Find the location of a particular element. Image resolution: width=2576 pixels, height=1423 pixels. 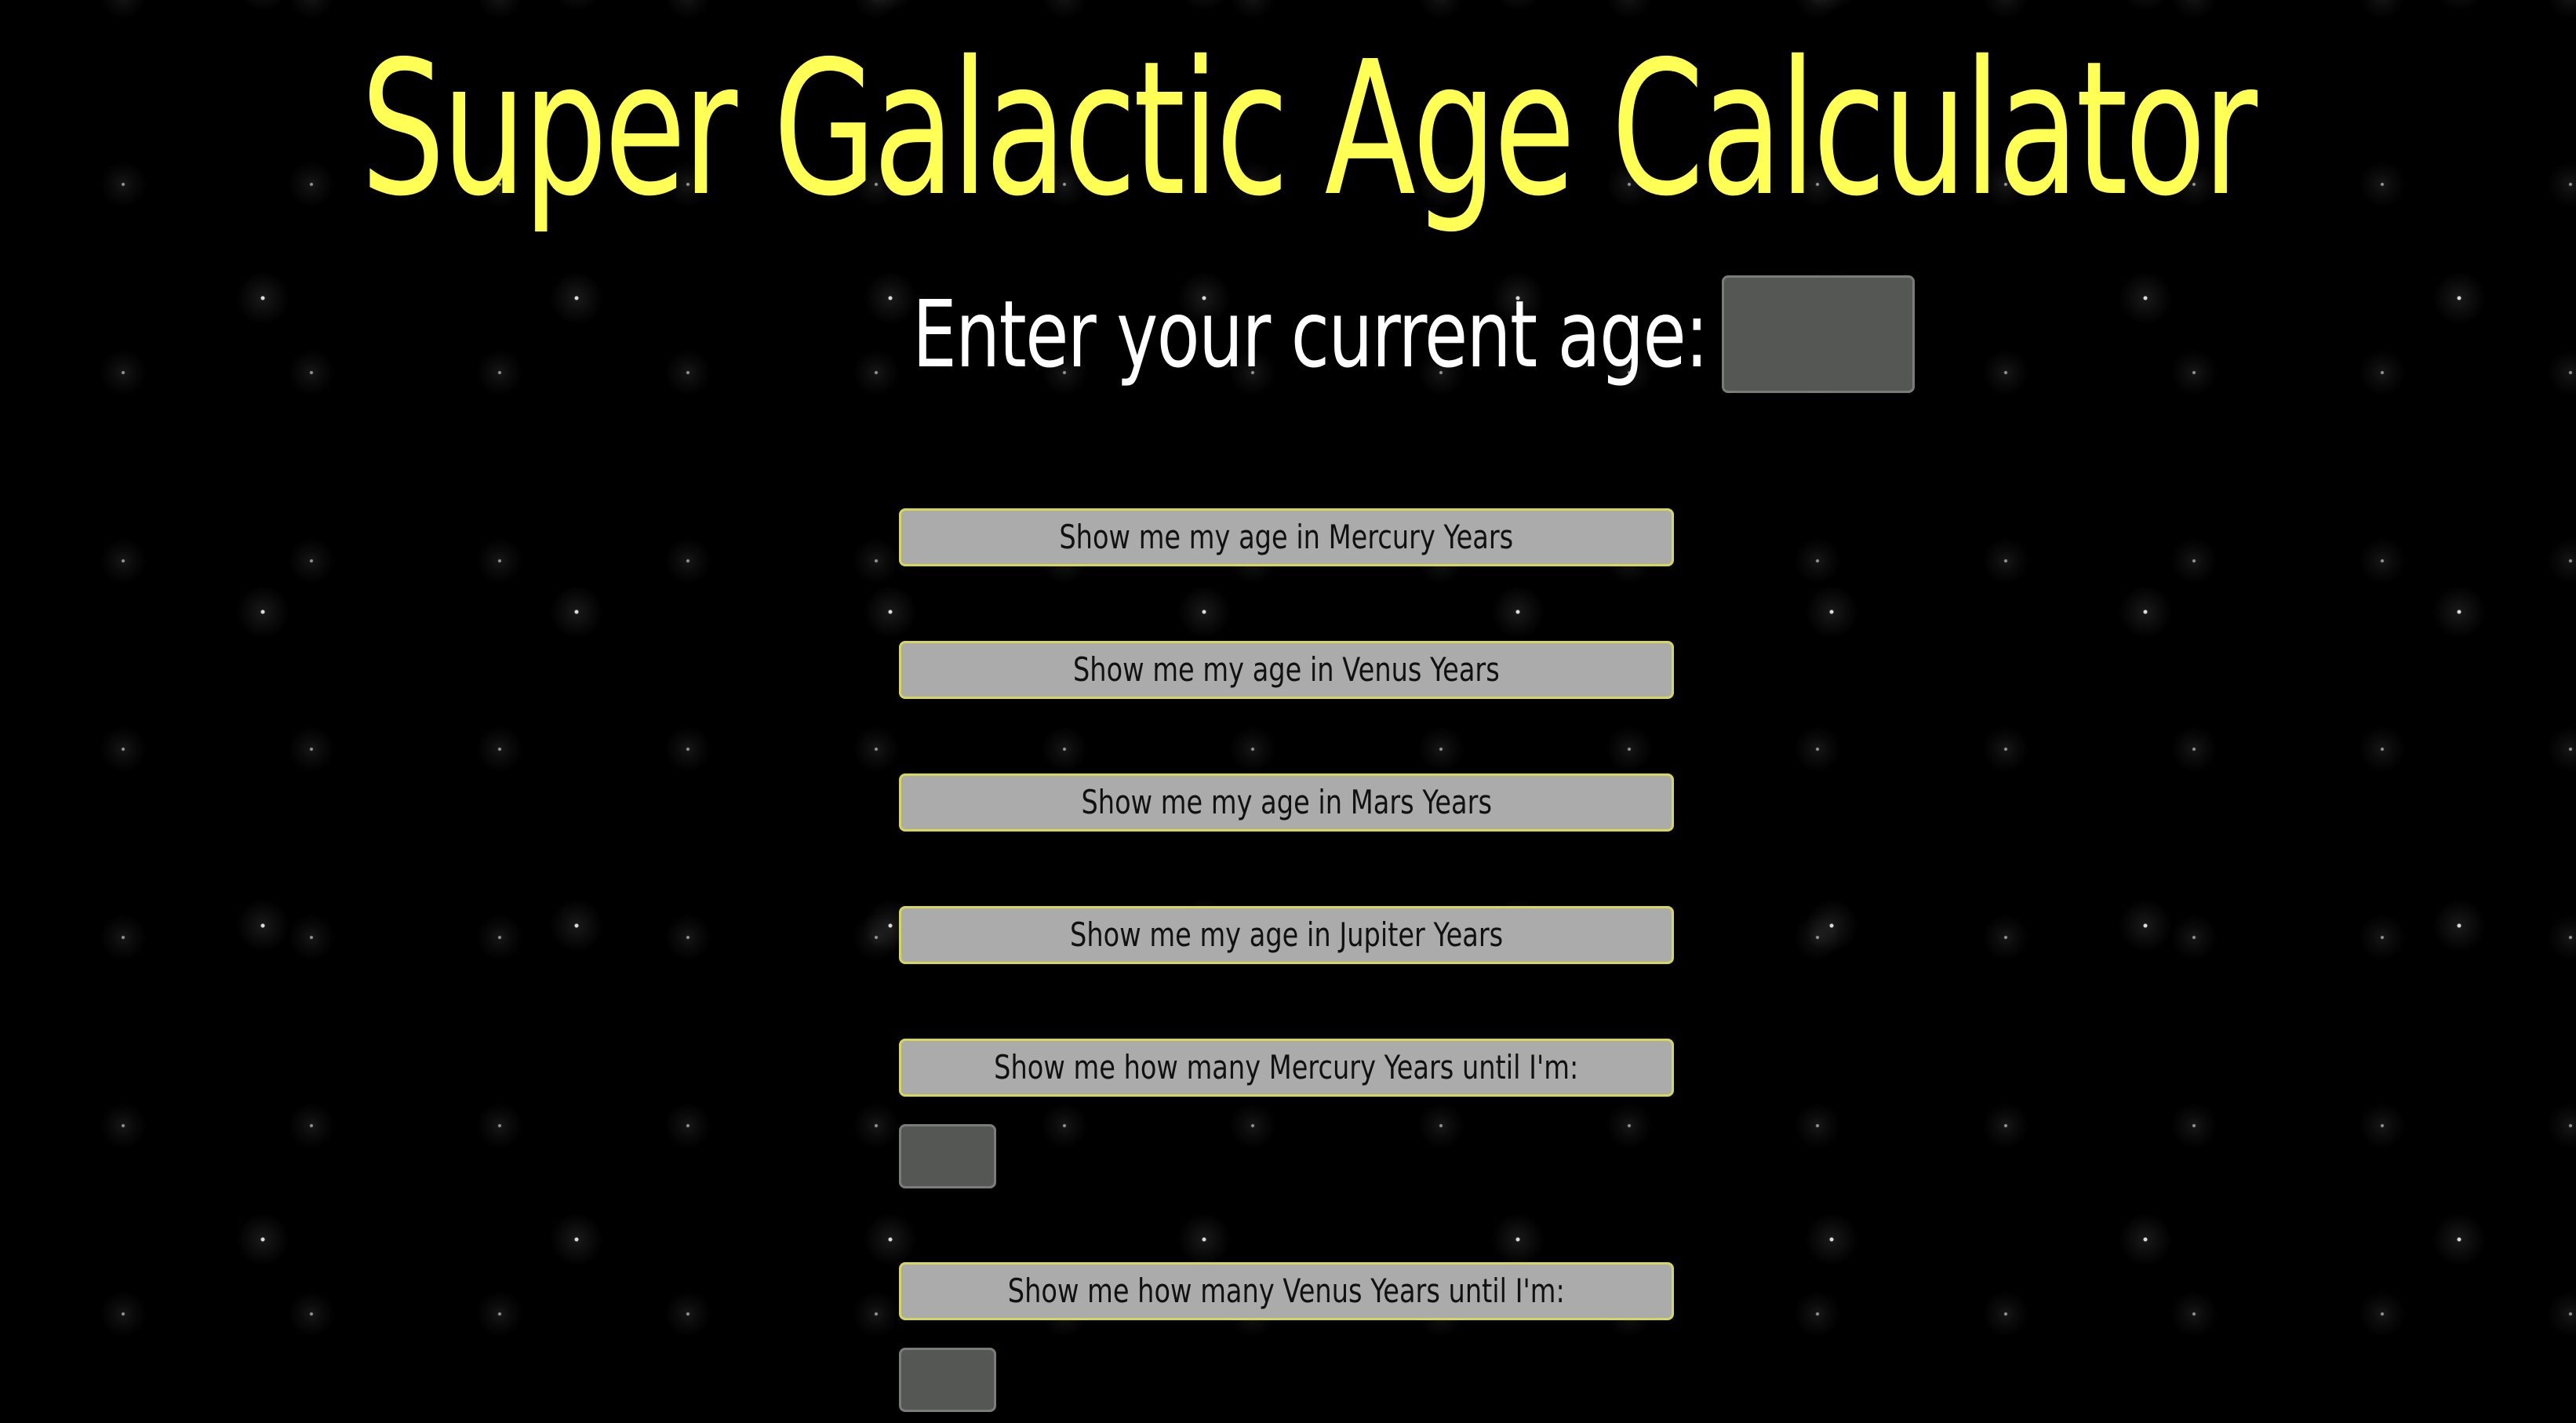

mercury-years-button: Show me my age in Mercury Years is located at coordinates (1286, 537).